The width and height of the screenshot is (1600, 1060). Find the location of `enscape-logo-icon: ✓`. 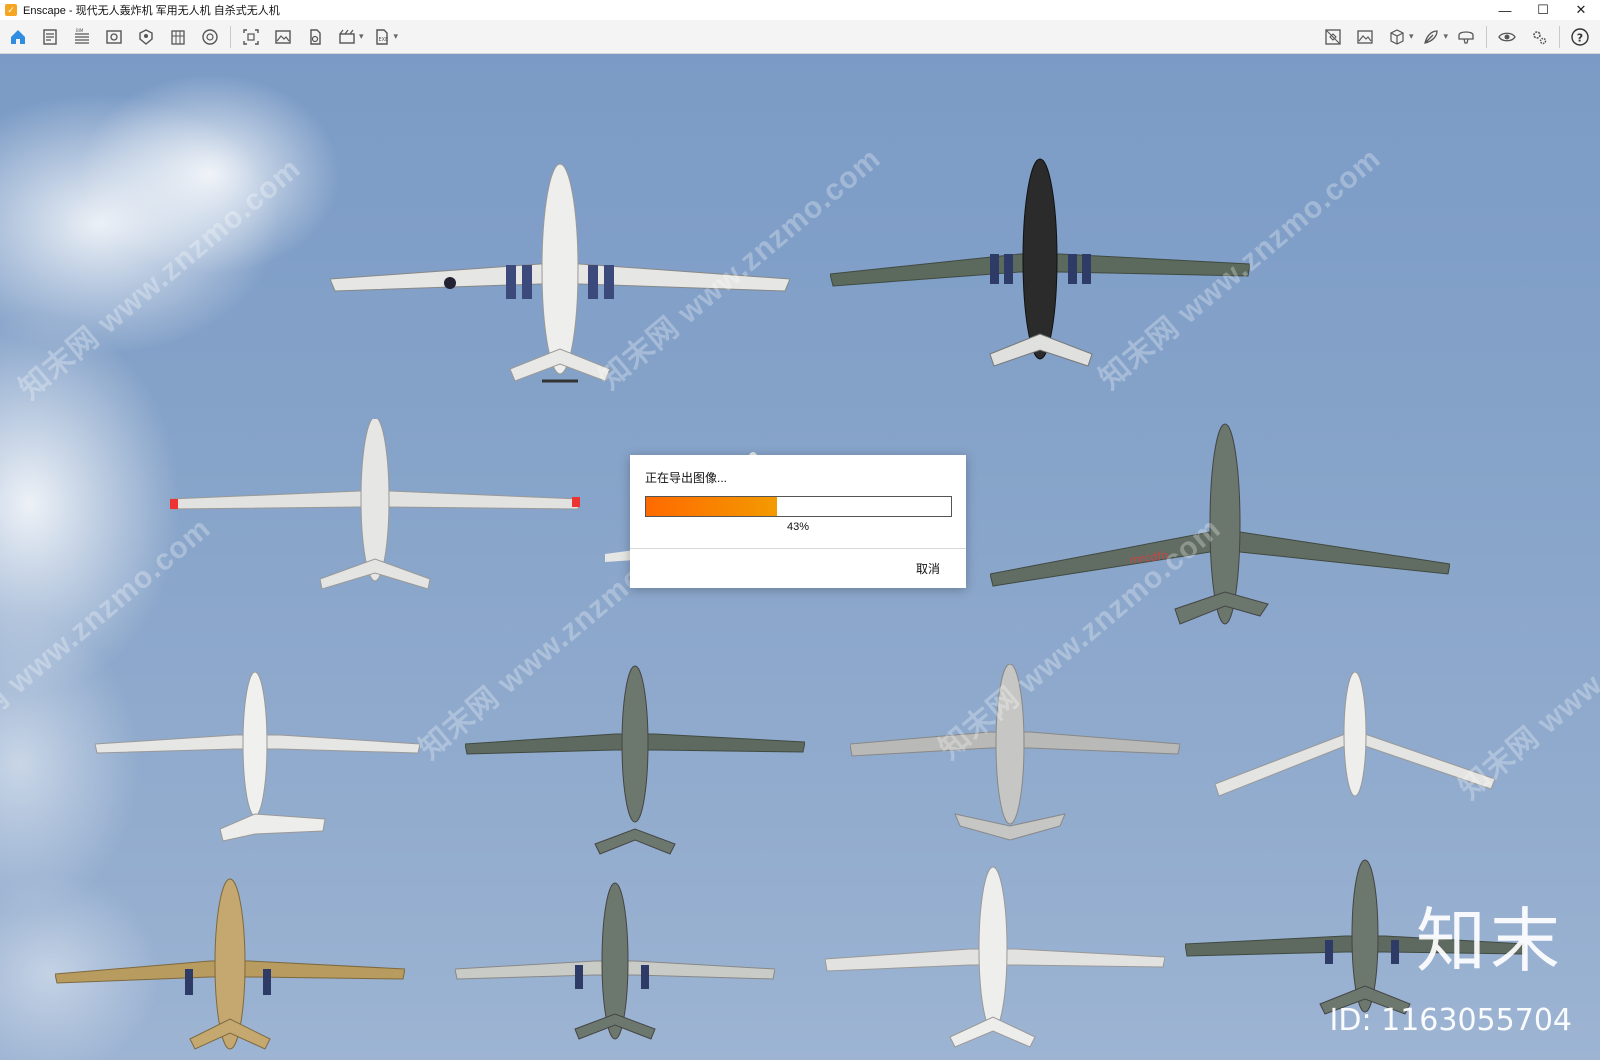

enscape-logo-icon: ✓ is located at coordinates (11, 10).